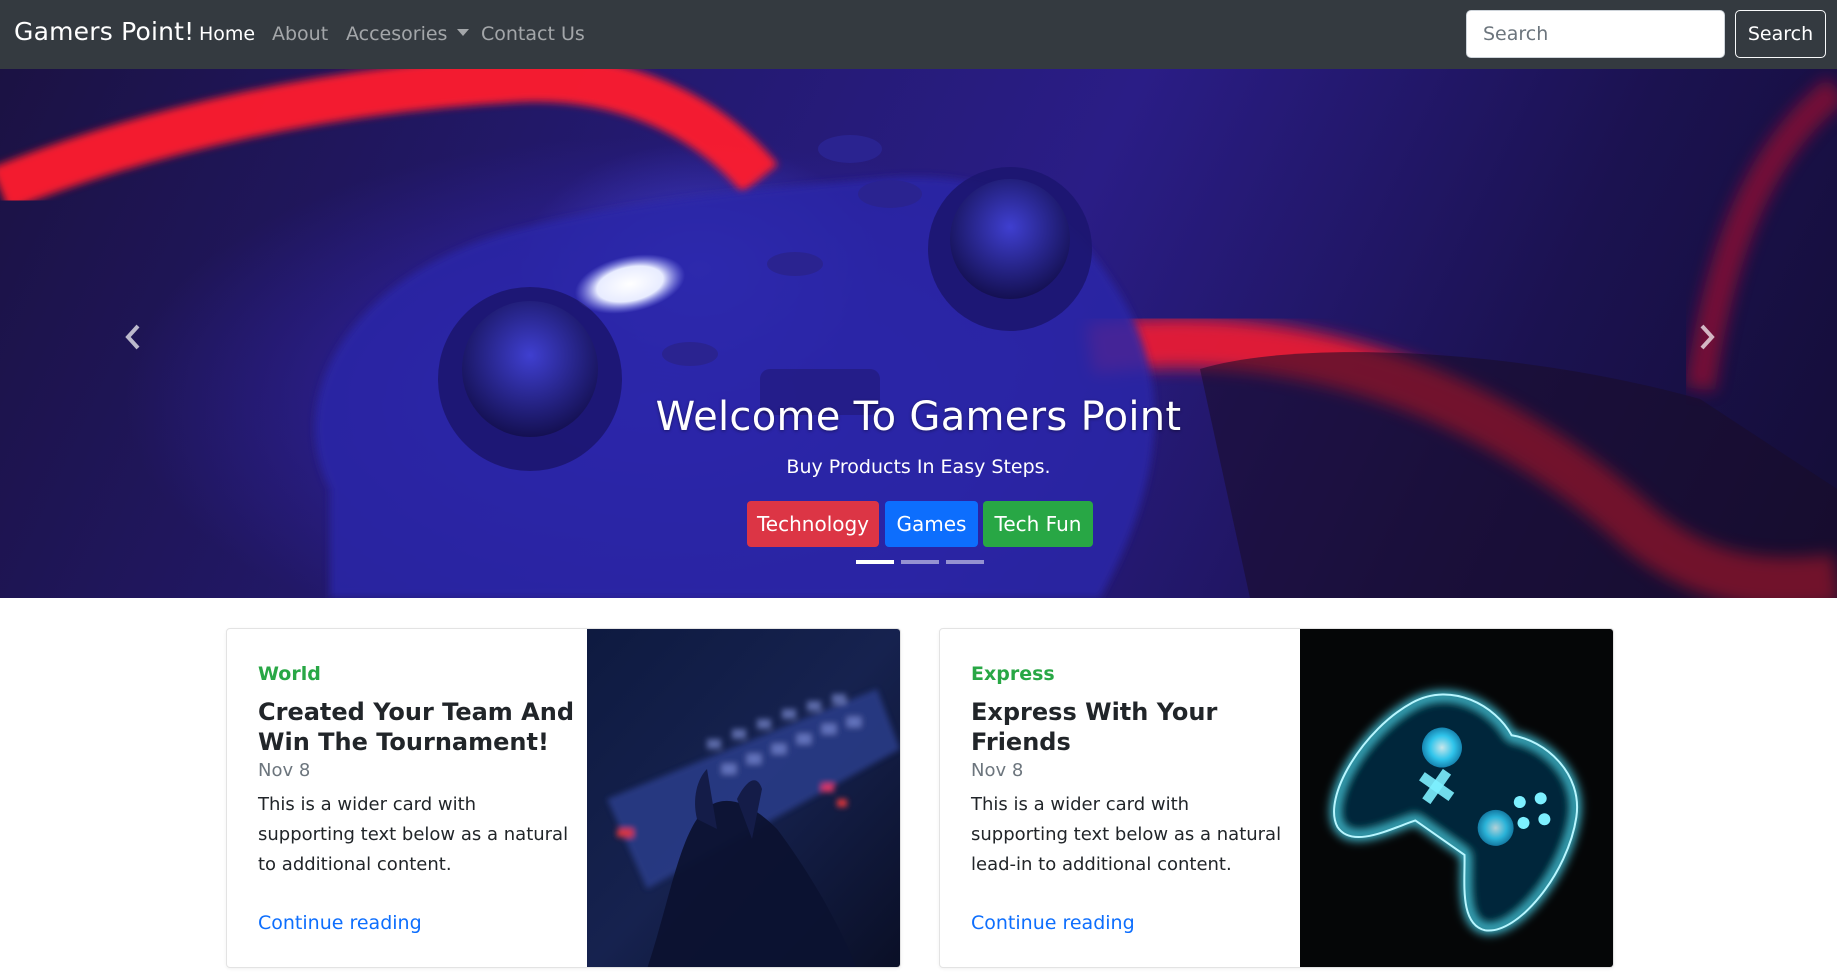  I want to click on search-input, so click(1595, 34).